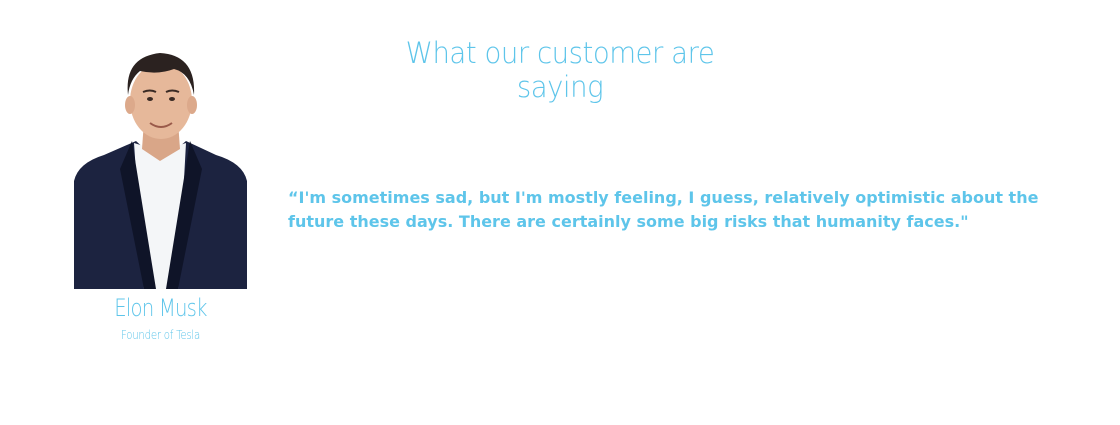 This screenshot has width=1120, height=425. I want to click on person-role: Founder of Tesla, so click(160, 335).